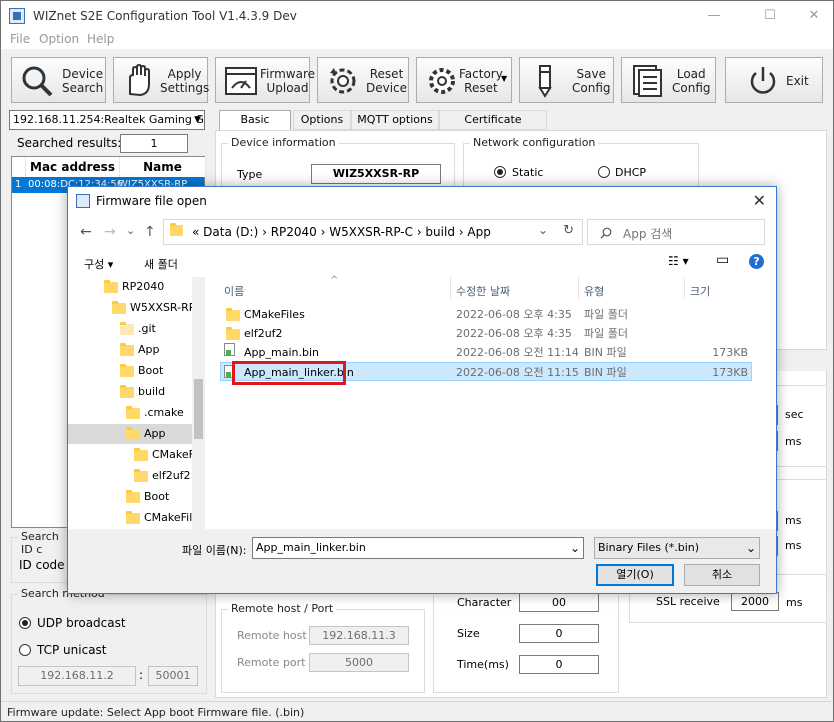  Describe the element at coordinates (755, 601) in the screenshot. I see `ssl-receive-input: 2000` at that location.